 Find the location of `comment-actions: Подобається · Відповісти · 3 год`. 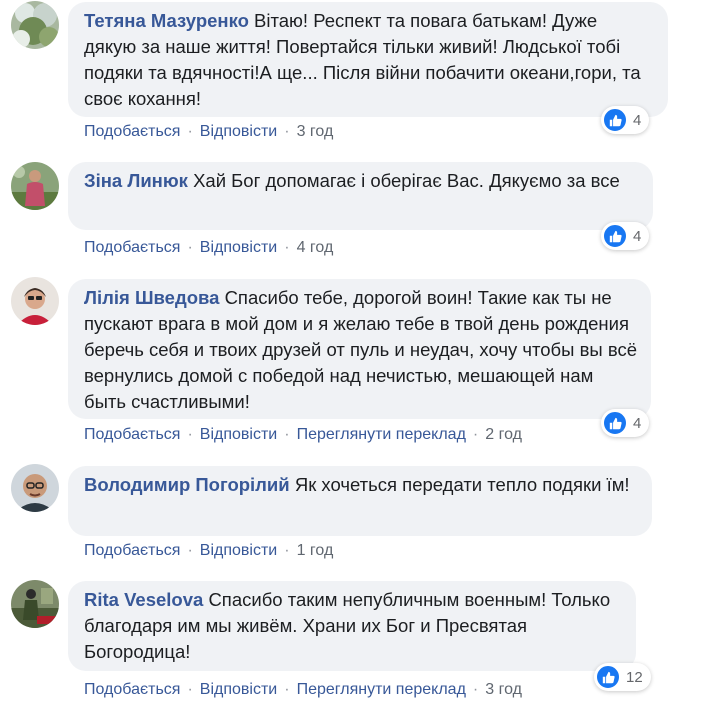

comment-actions: Подобається · Відповісти · 3 год is located at coordinates (209, 131).